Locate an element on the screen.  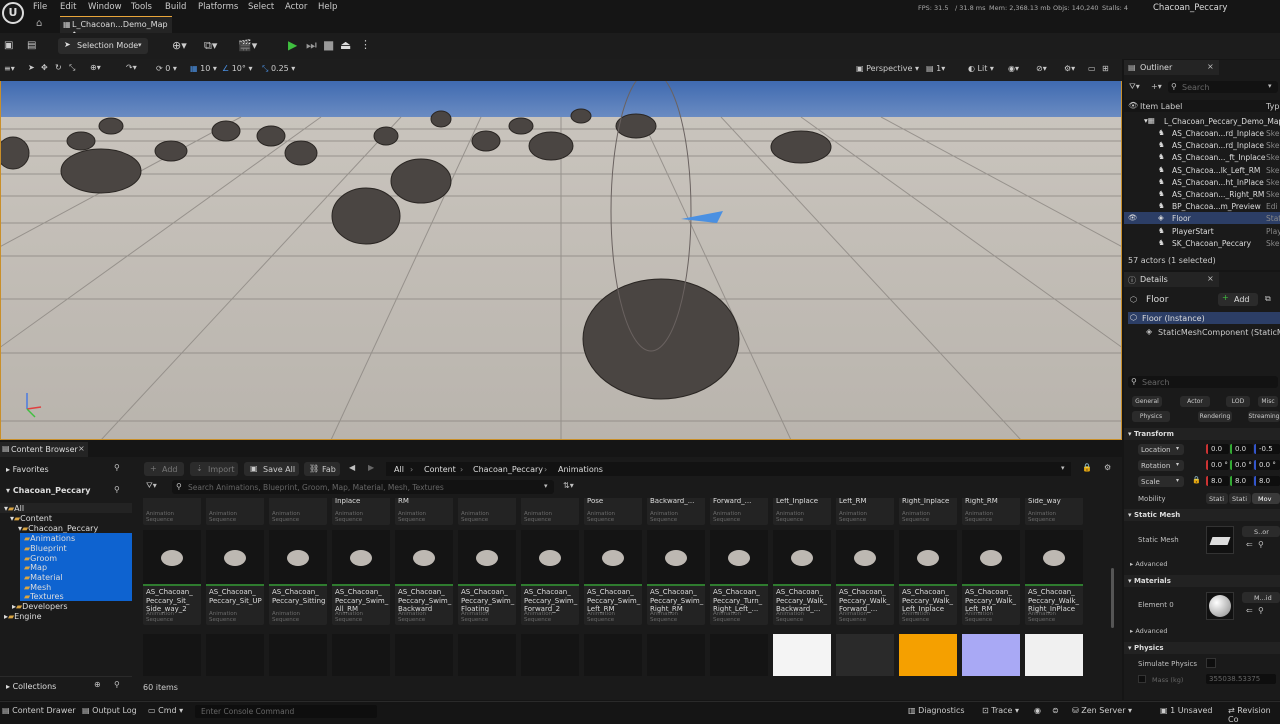
show-flags-icon: ◉▾ is located at coordinates (1013, 68).